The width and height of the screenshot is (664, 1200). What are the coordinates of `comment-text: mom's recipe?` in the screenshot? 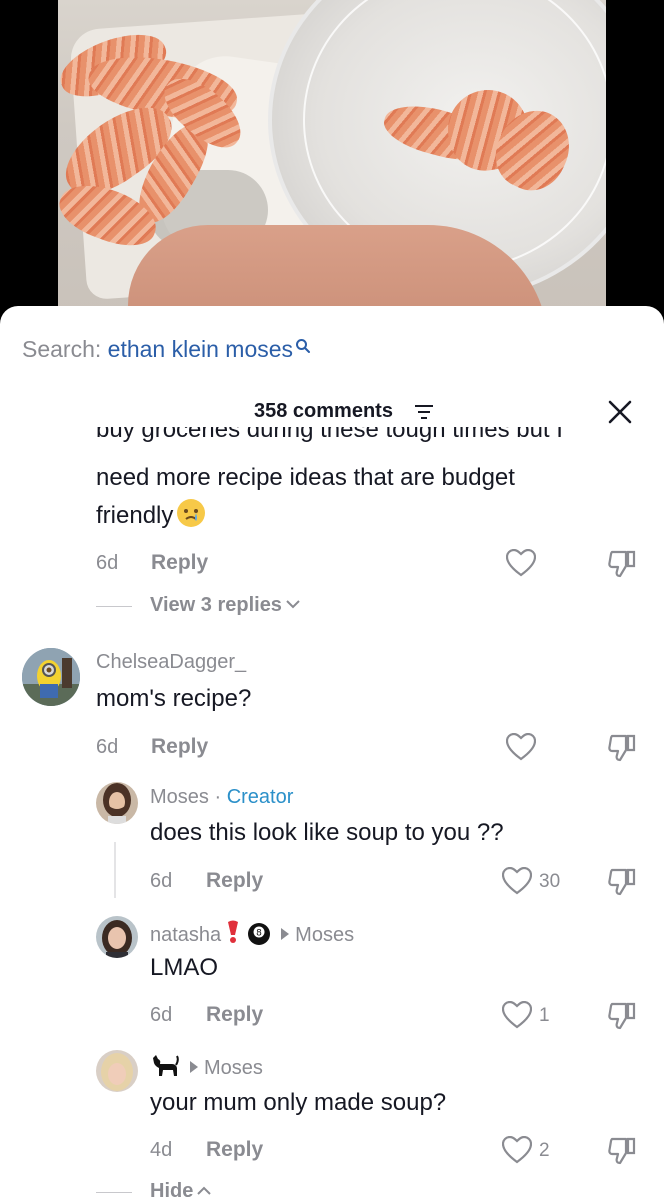 It's located at (174, 698).